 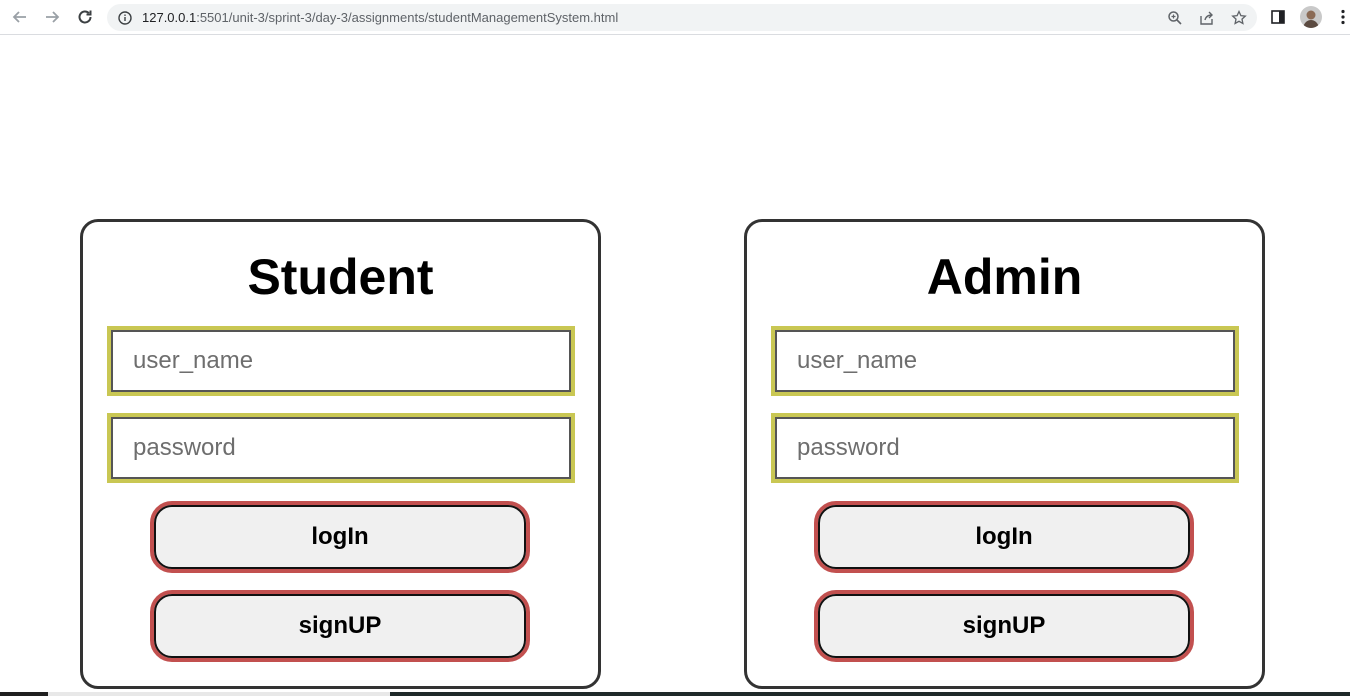 I want to click on taskbar-edge-right, so click(x=870, y=694).